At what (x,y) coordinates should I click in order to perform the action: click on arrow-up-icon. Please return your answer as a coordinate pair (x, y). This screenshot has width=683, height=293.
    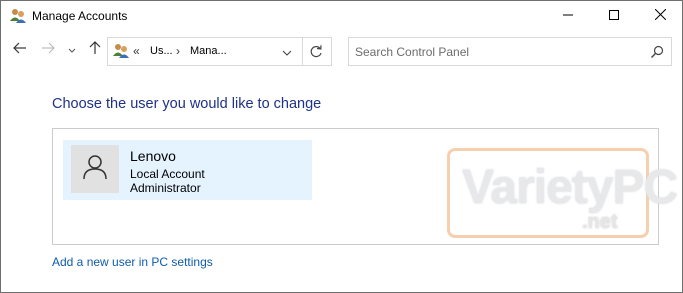
    Looking at the image, I should click on (95, 50).